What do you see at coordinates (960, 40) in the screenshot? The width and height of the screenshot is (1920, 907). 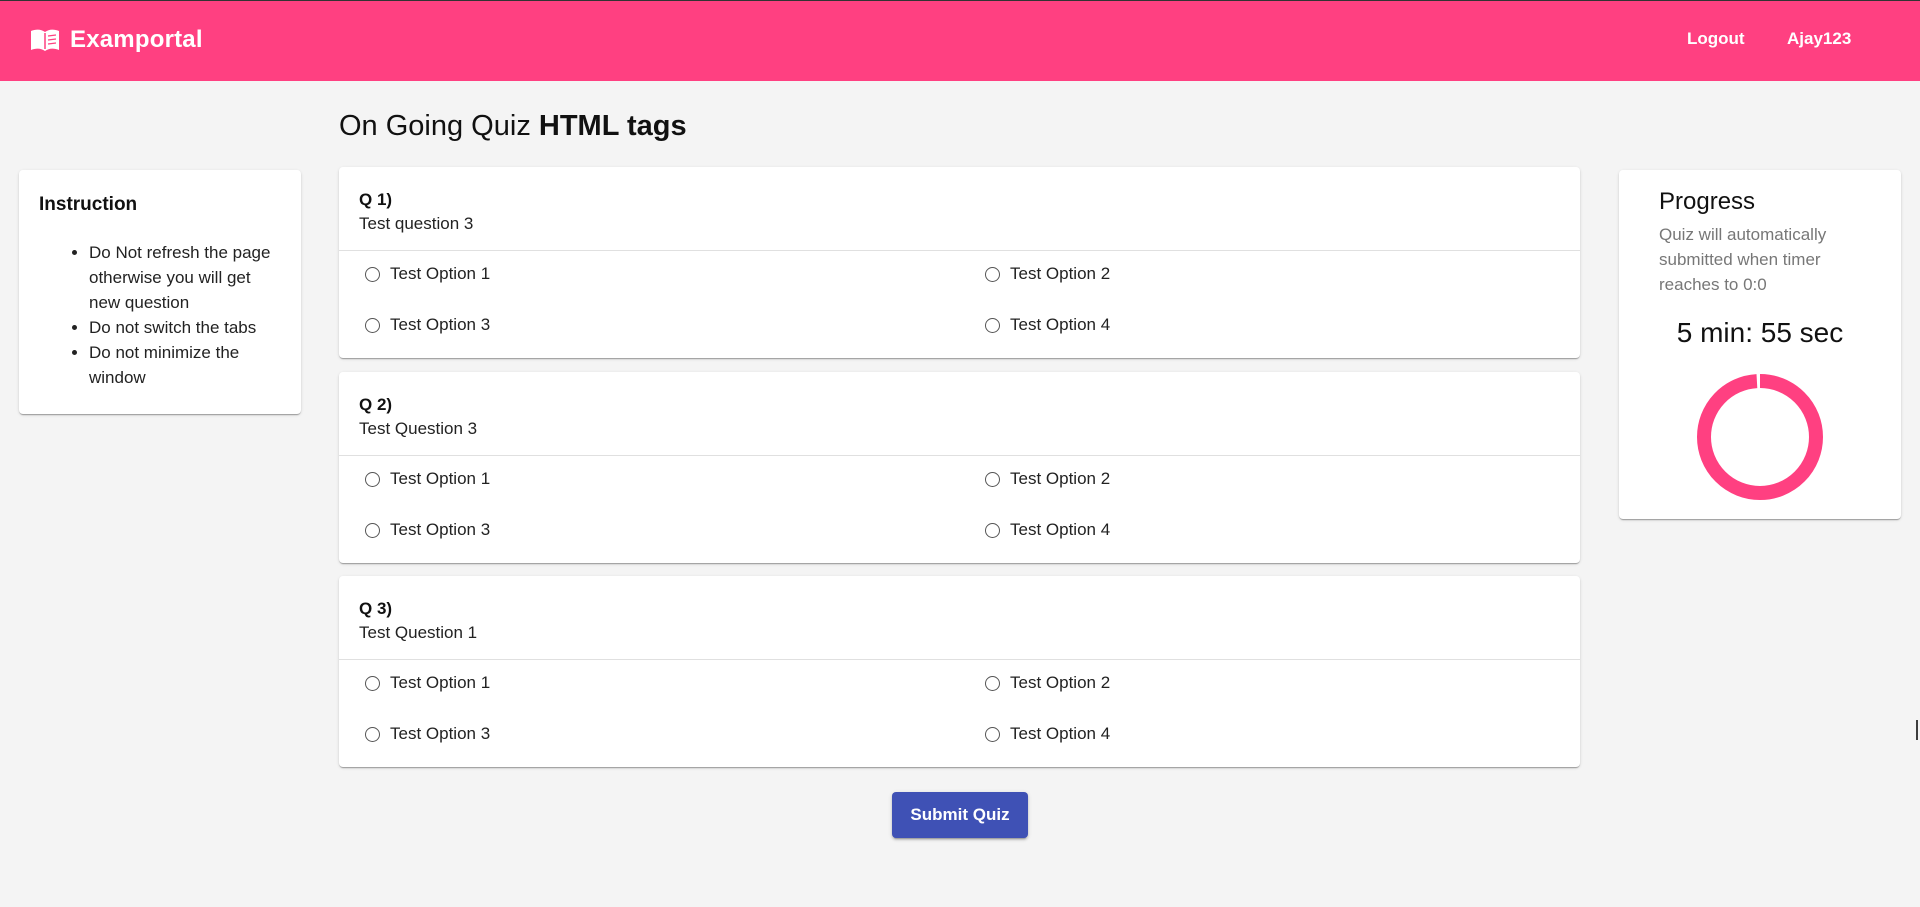 I see `top-navbar: Examportal Logout Ajay123` at bounding box center [960, 40].